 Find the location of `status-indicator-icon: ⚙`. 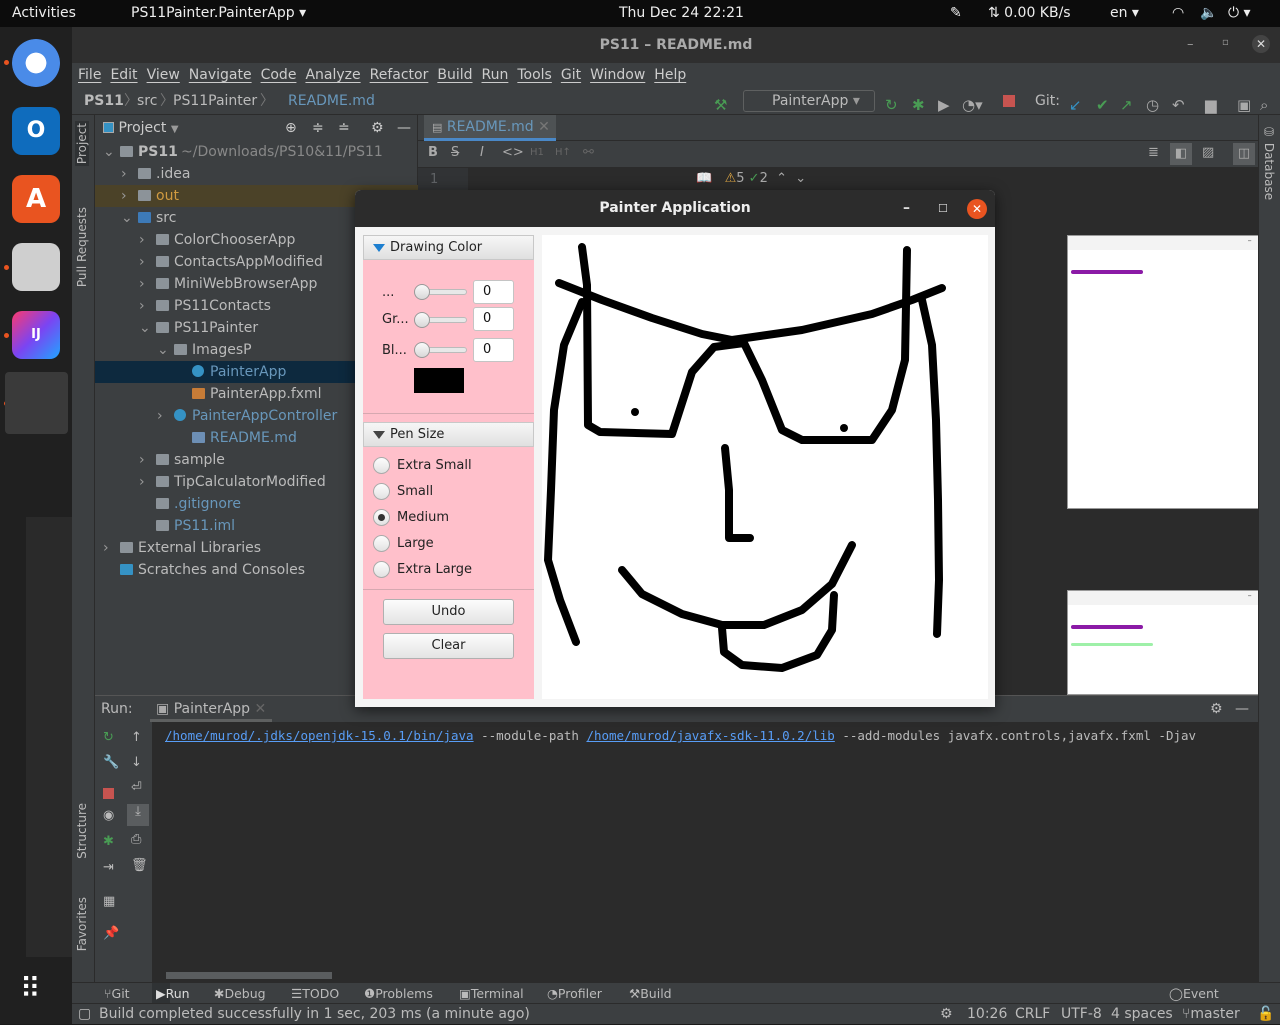

status-indicator-icon: ⚙ is located at coordinates (946, 1014).